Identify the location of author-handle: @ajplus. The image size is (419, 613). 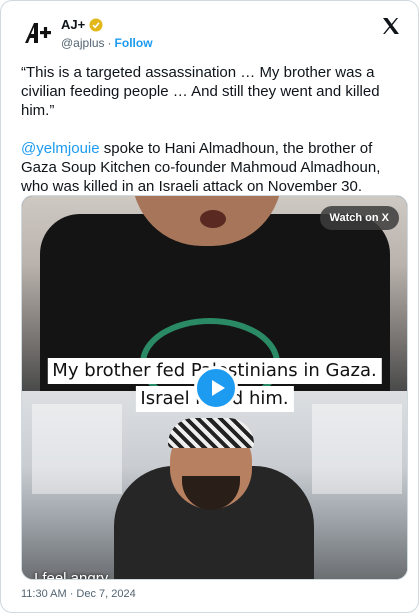
(83, 43).